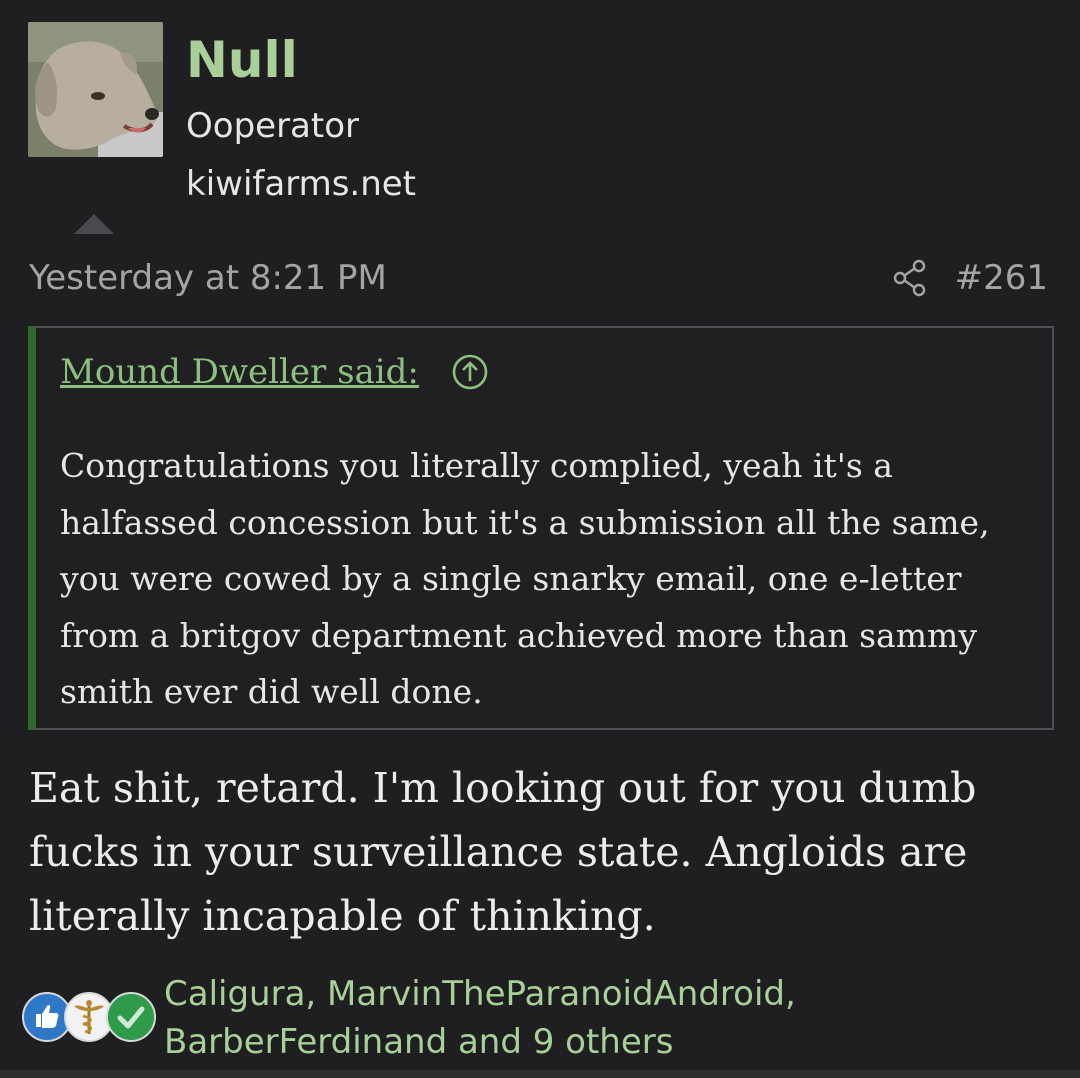 Image resolution: width=1080 pixels, height=1078 pixels. I want to click on avatar, so click(95, 89).